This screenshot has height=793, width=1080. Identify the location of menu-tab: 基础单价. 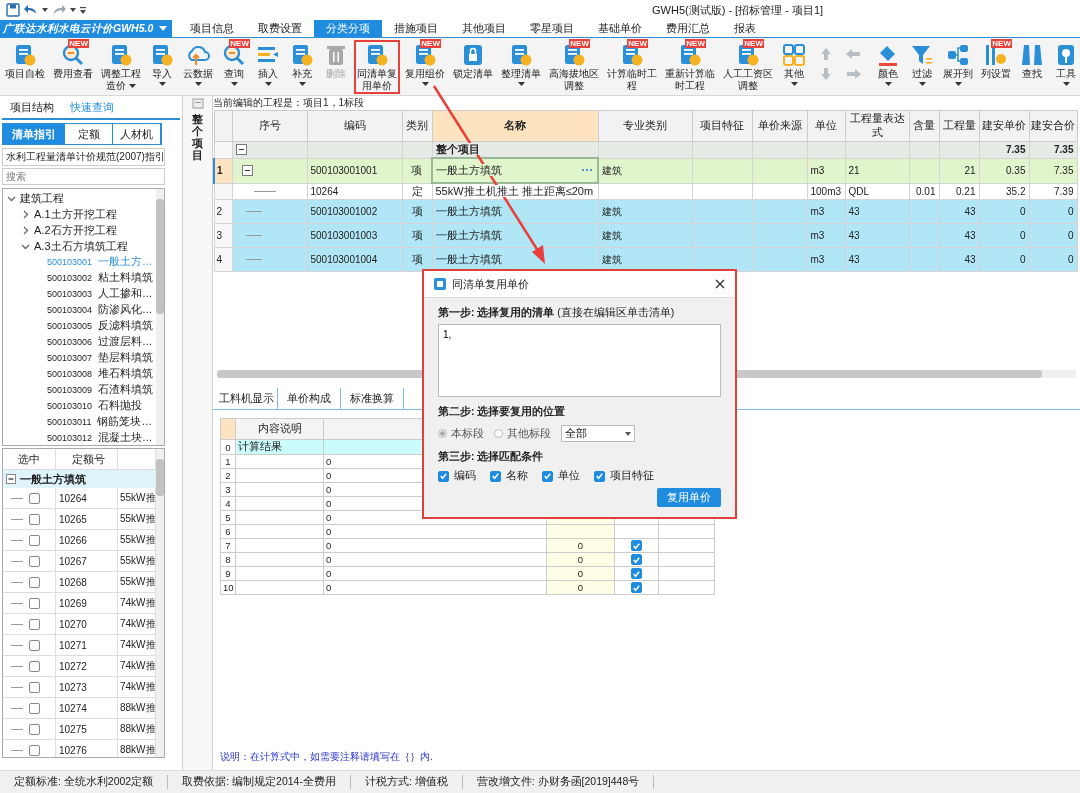
(620, 28).